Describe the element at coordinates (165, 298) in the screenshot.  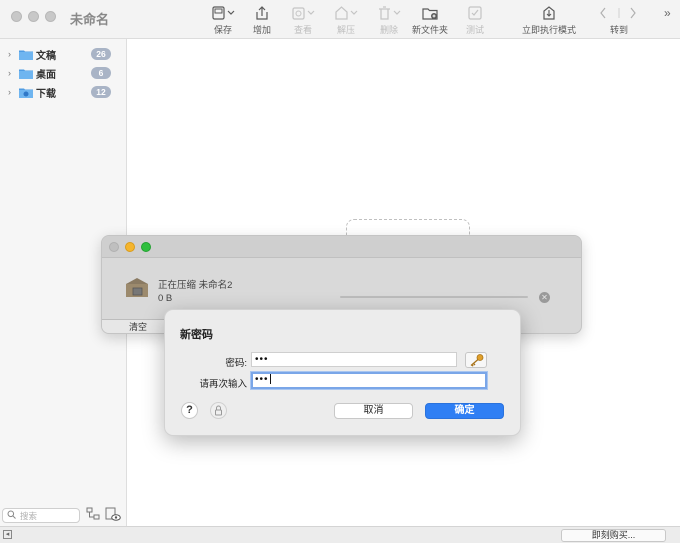
I see `progress-size: 0 B` at that location.